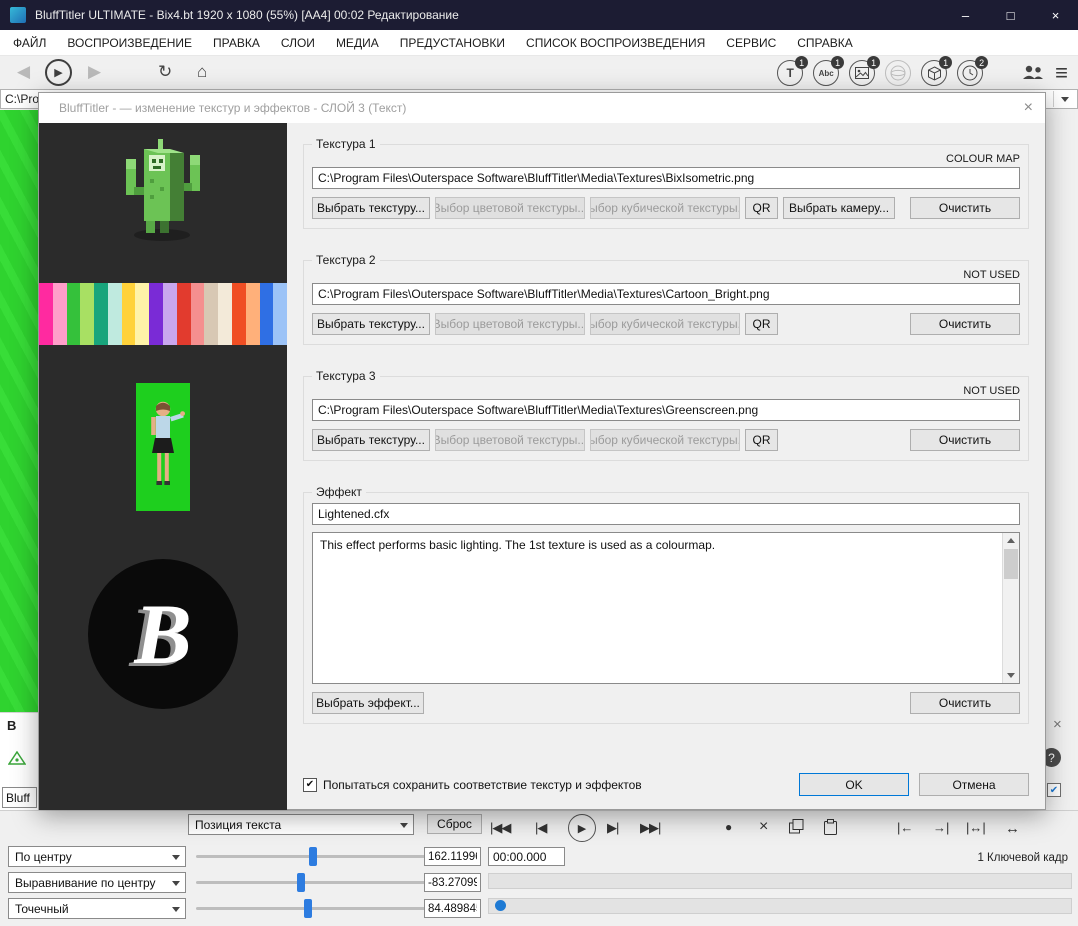  Describe the element at coordinates (500, 828) in the screenshot. I see `skip-start-button: |◀◀` at that location.